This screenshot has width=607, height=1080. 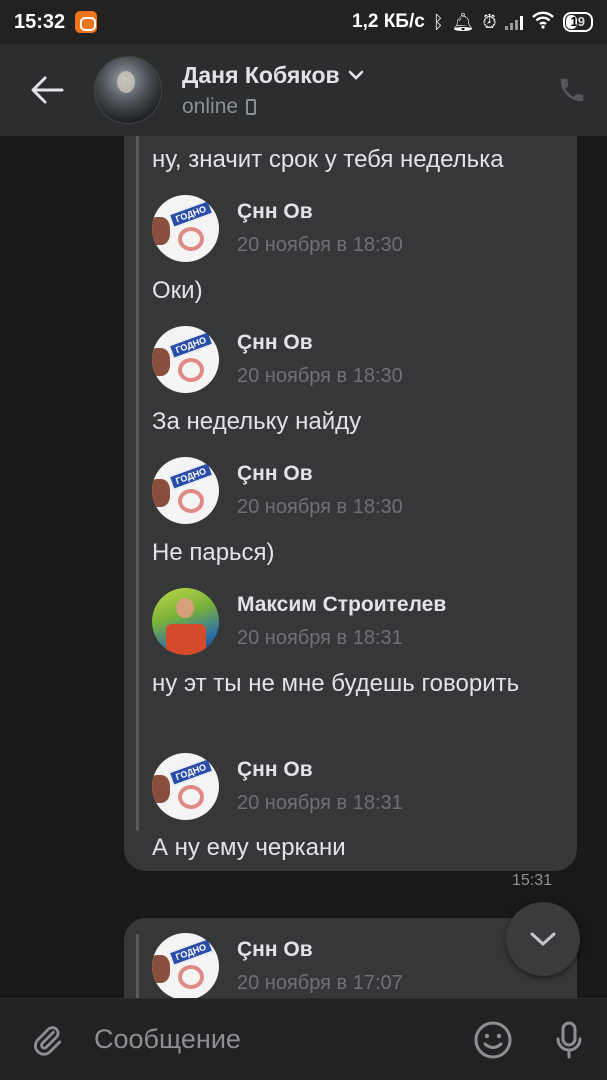 What do you see at coordinates (86, 22) in the screenshot?
I see `notification-app-icon` at bounding box center [86, 22].